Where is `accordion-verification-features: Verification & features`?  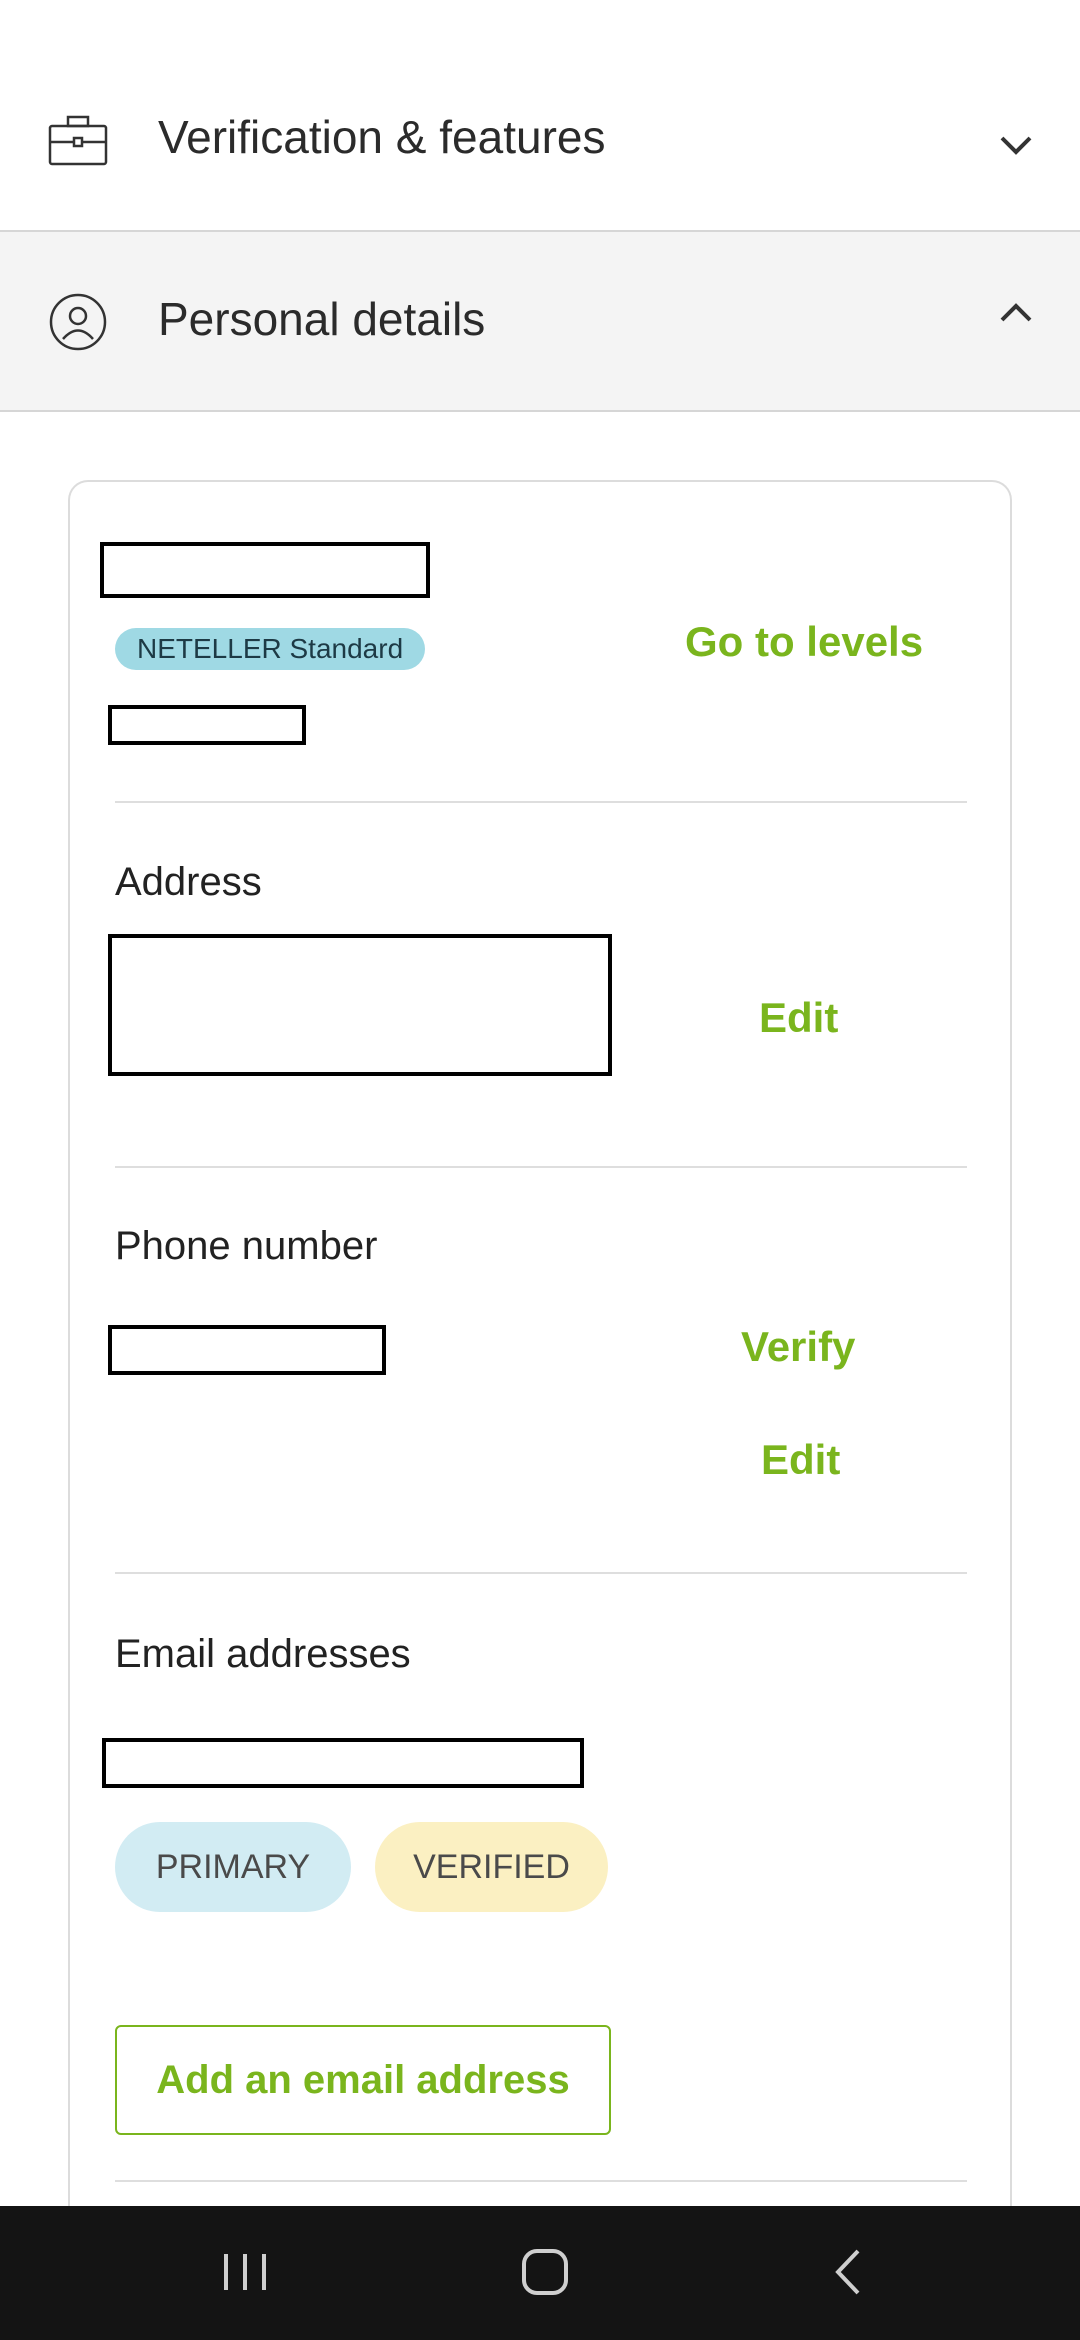
accordion-verification-features: Verification & features is located at coordinates (540, 152).